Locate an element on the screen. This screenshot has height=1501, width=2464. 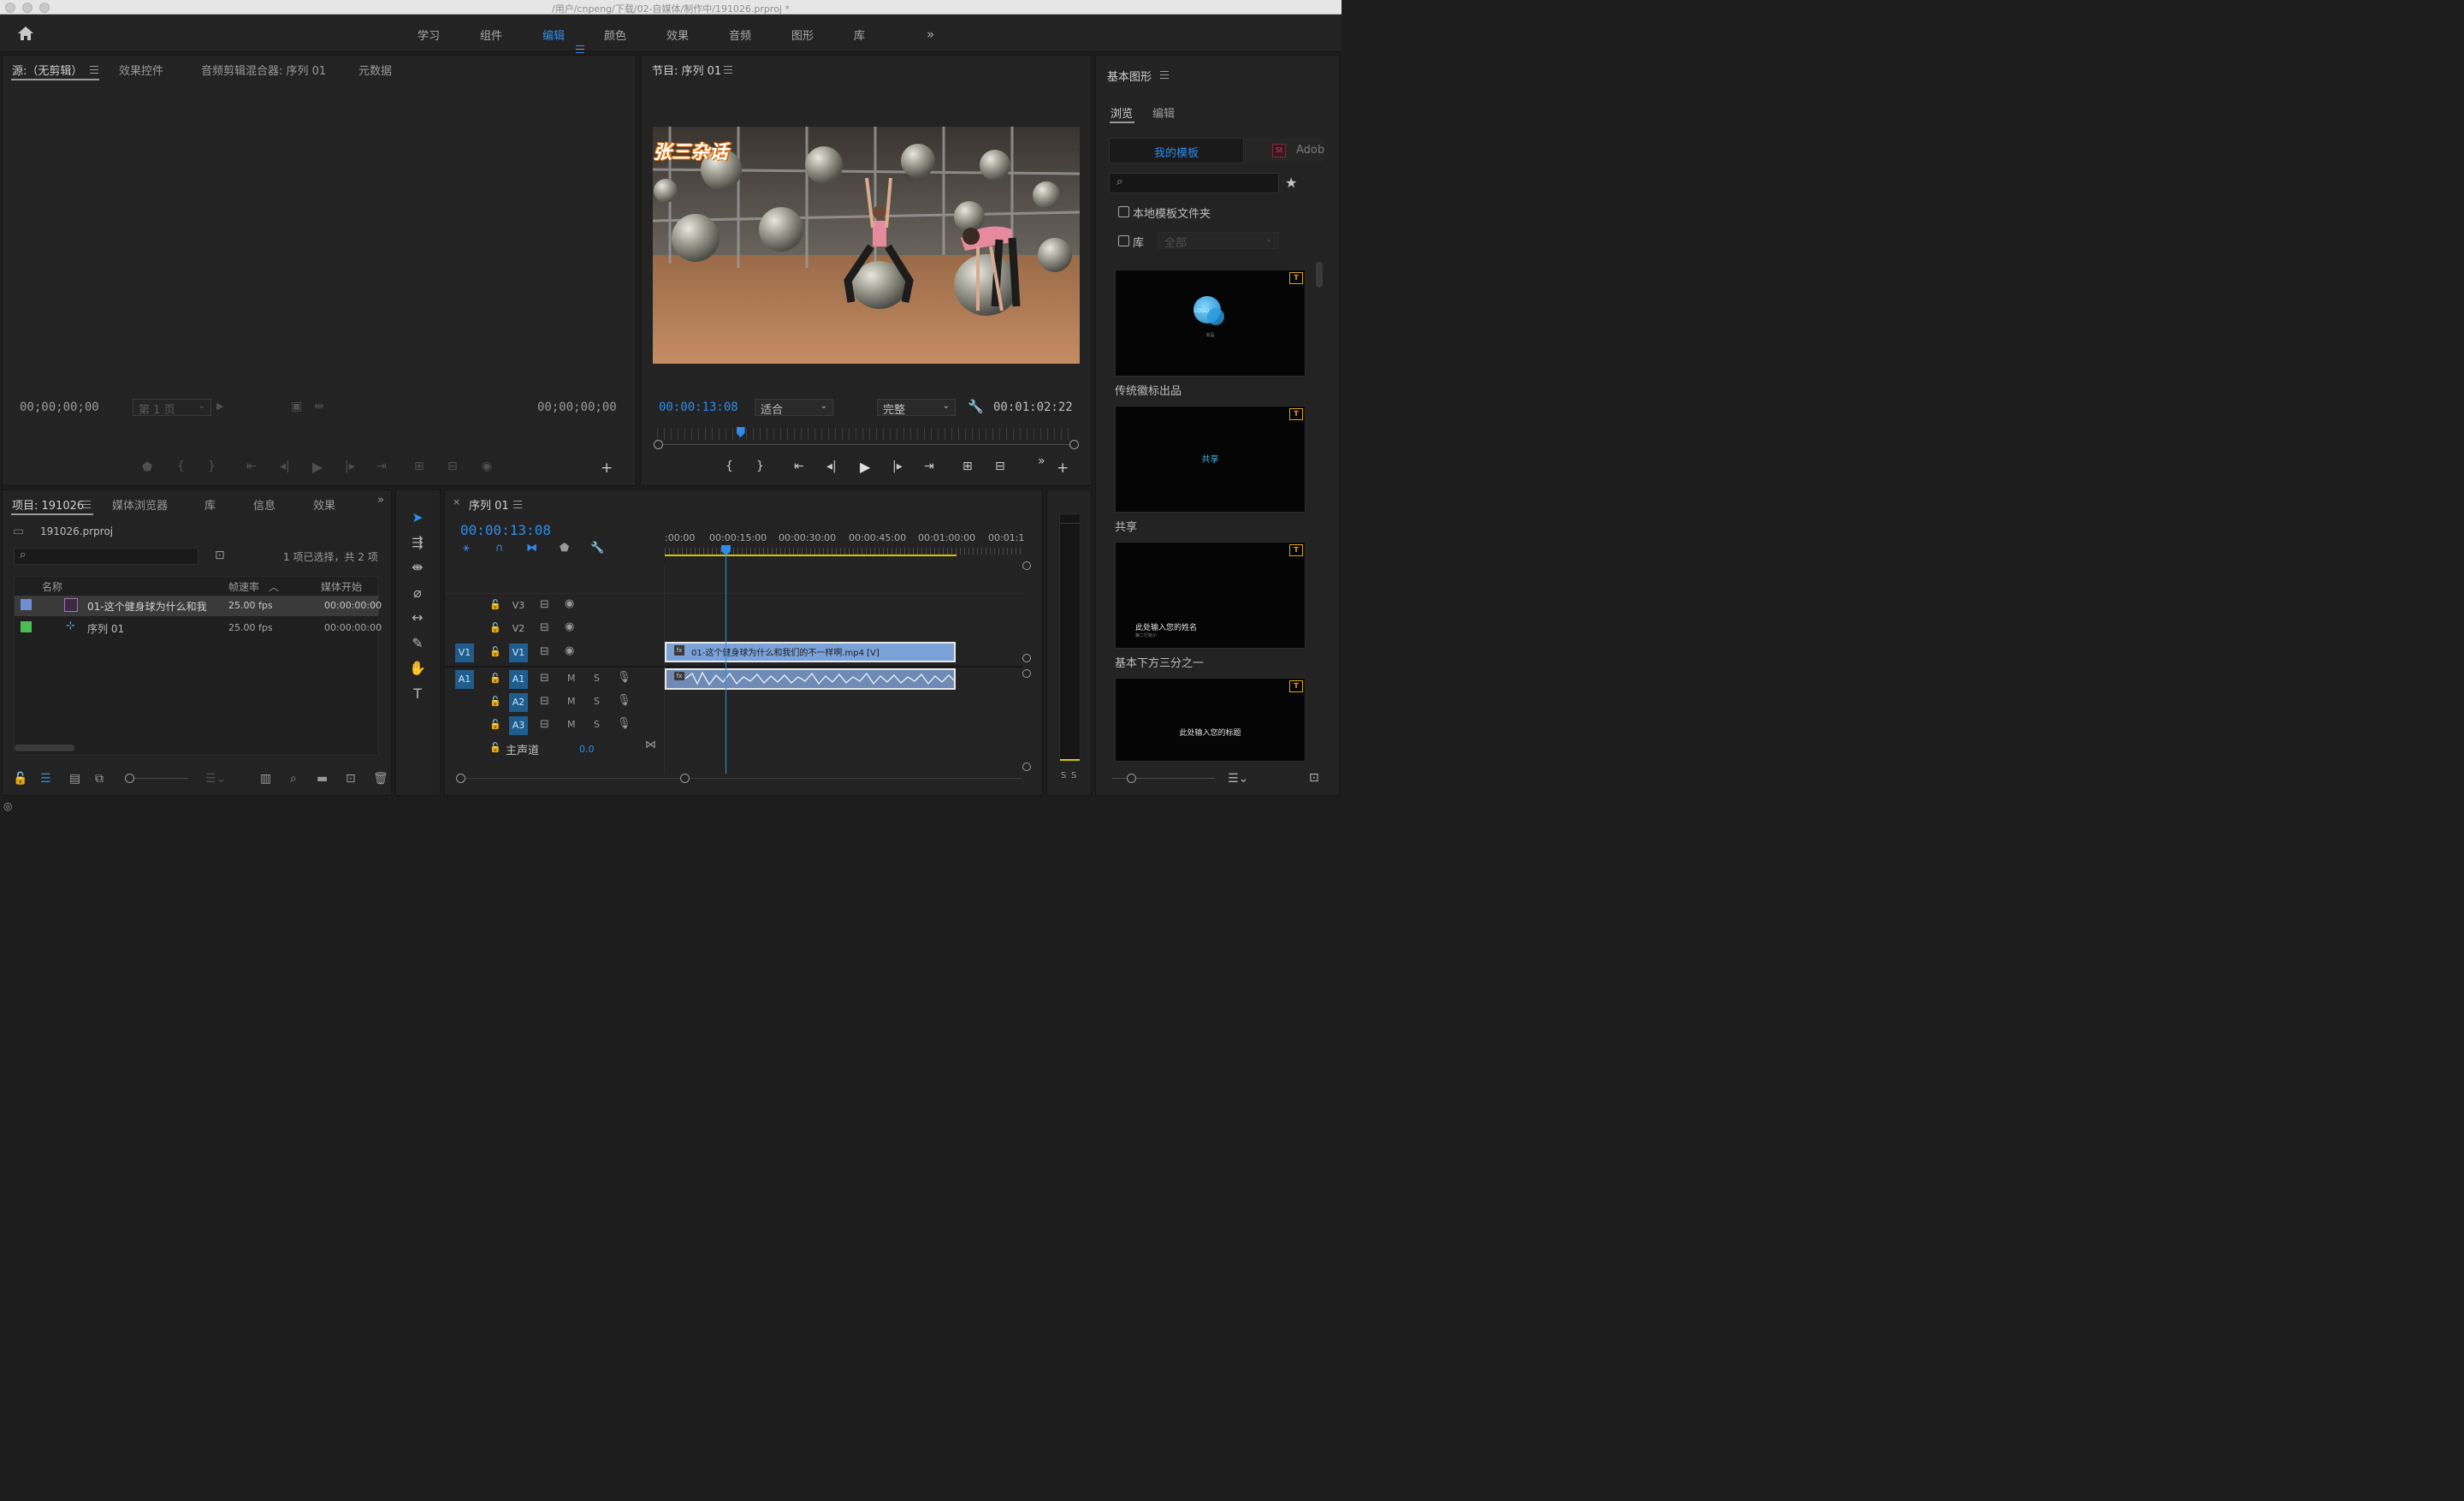
program-zoom-bar is located at coordinates (866, 444).